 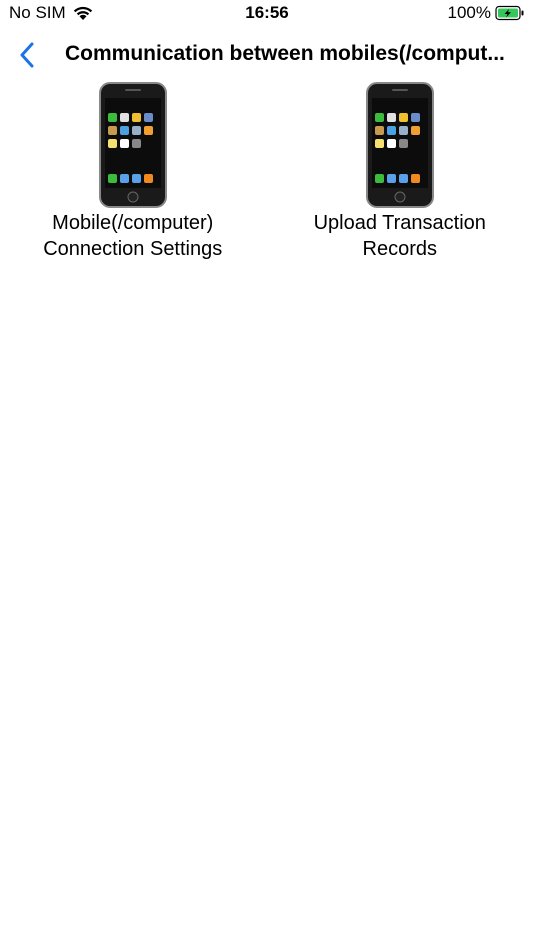 I want to click on menu-item-label: Mobile(/computer) Connection Settings, so click(x=133, y=236).